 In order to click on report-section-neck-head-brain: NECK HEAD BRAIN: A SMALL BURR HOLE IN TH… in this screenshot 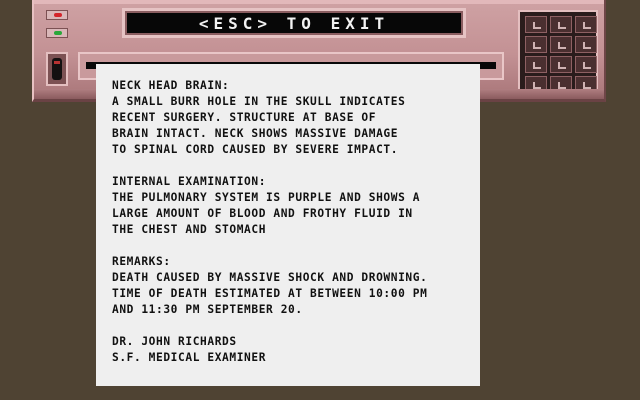, I will do `click(291, 118)`.